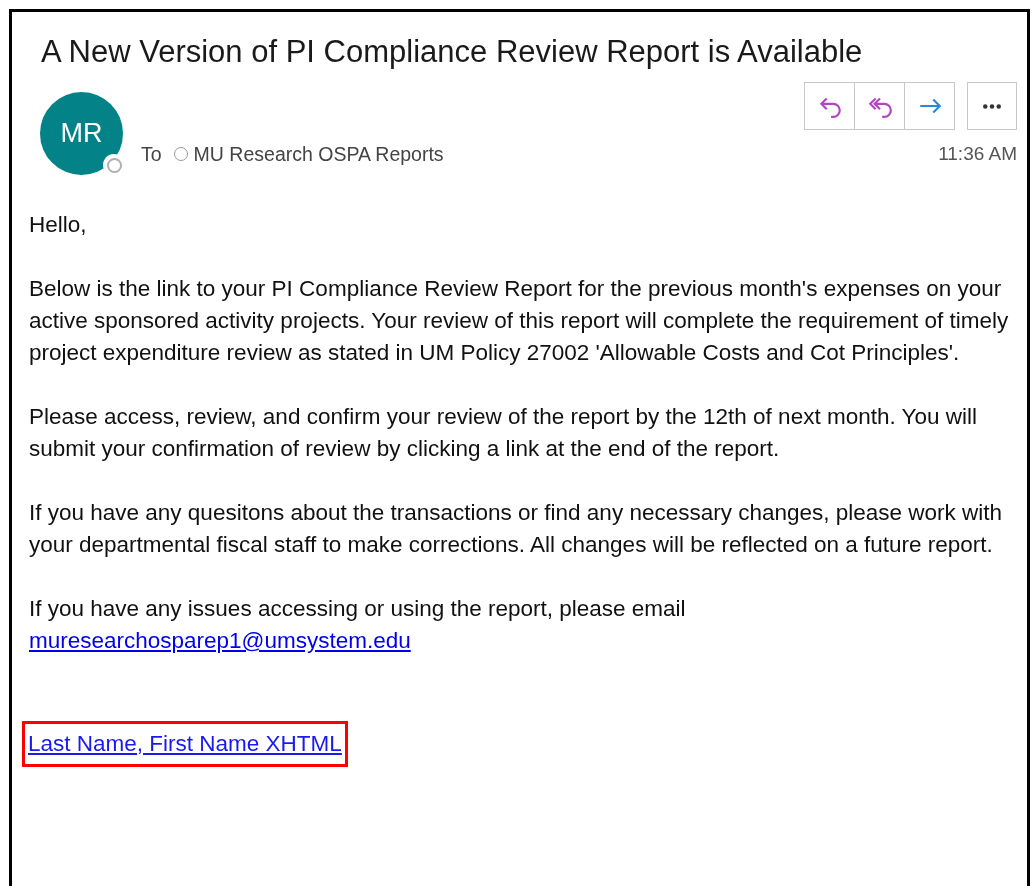  What do you see at coordinates (318, 154) in the screenshot?
I see `recipient-name: MU Research OSPA Reports` at bounding box center [318, 154].